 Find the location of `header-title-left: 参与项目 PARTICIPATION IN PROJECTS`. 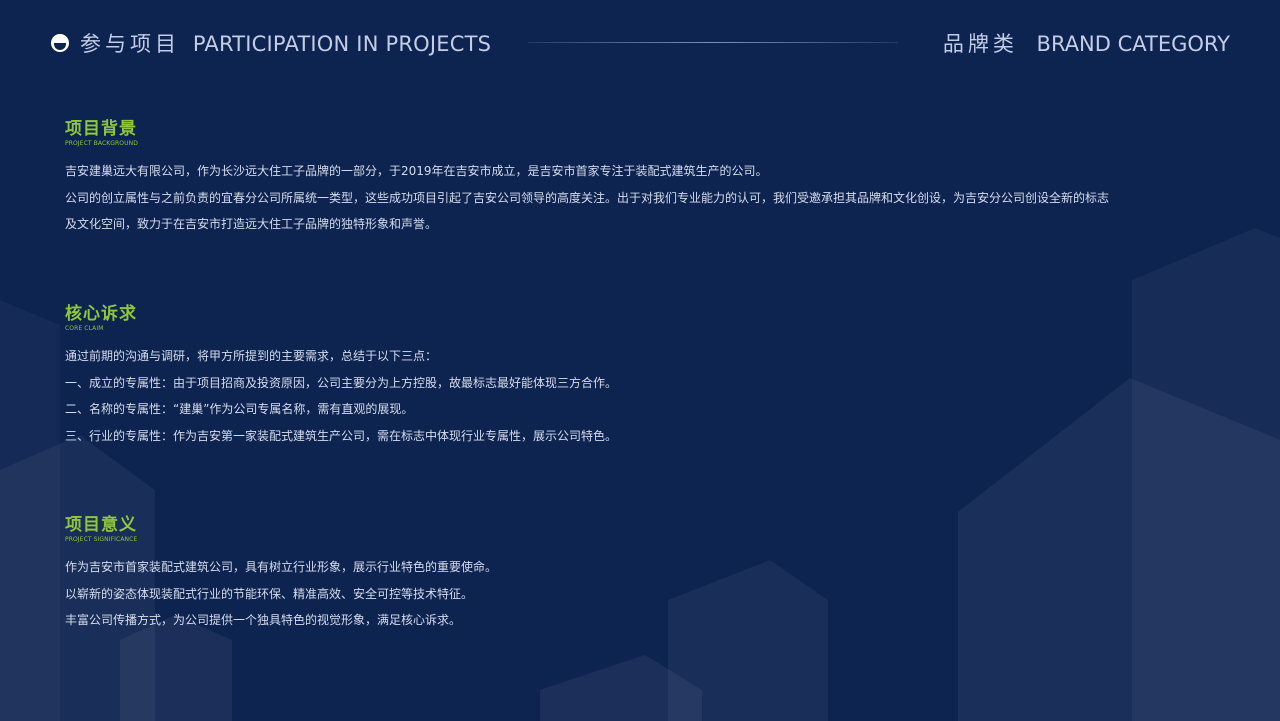

header-title-left: 参与项目 PARTICIPATION IN PROJECTS is located at coordinates (285, 43).